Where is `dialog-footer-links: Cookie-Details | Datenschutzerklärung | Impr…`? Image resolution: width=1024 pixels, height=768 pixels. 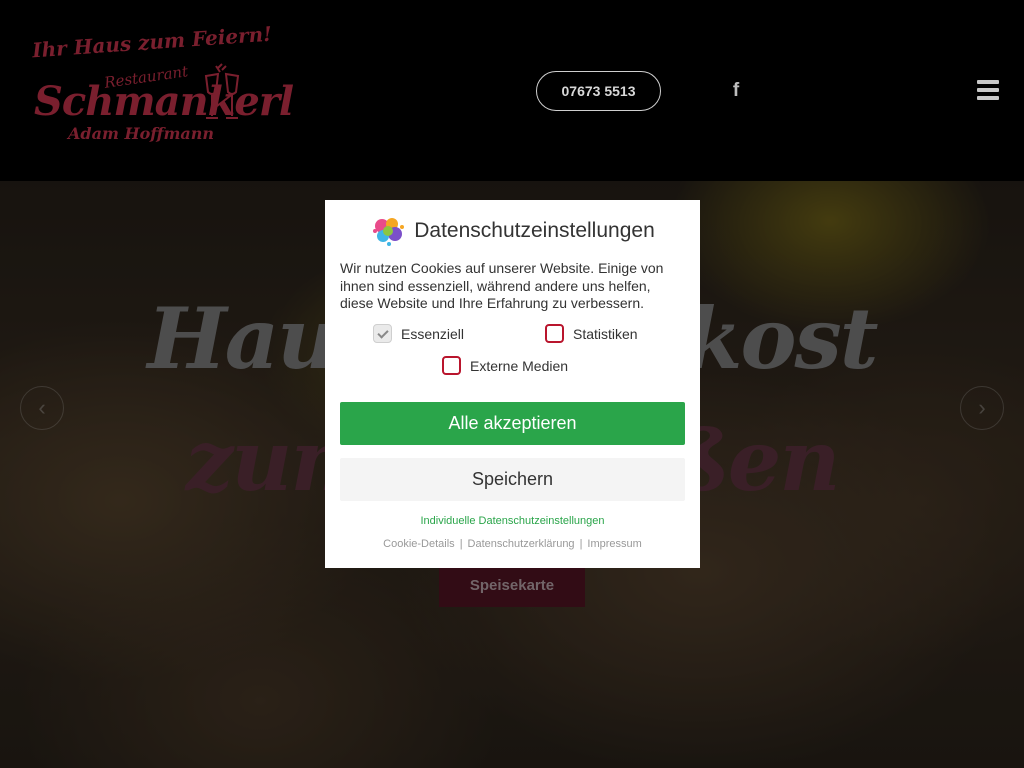 dialog-footer-links: Cookie-Details | Datenschutzerklärung | Impr… is located at coordinates (512, 544).